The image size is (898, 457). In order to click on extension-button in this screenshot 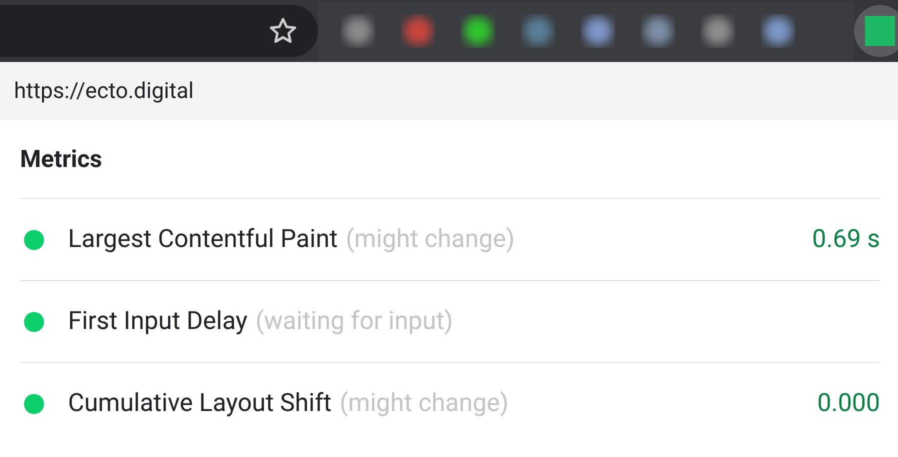, I will do `click(876, 31)`.